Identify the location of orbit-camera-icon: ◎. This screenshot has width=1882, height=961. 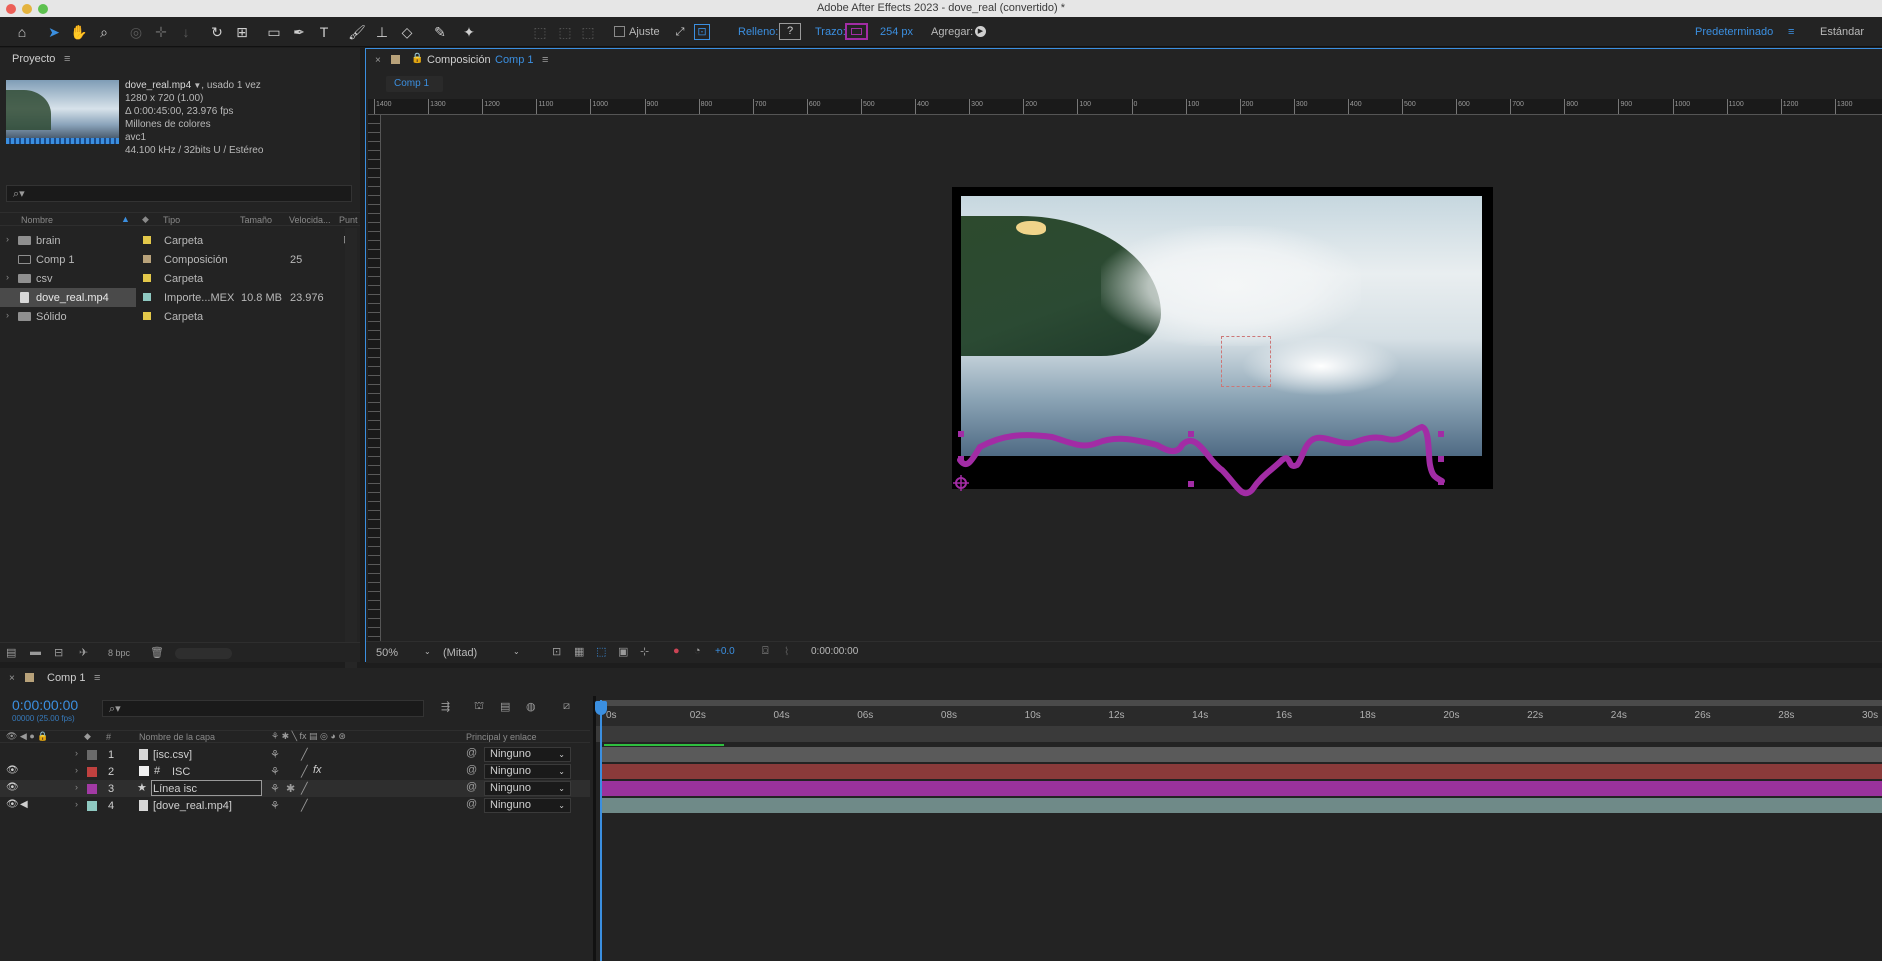
(136, 32).